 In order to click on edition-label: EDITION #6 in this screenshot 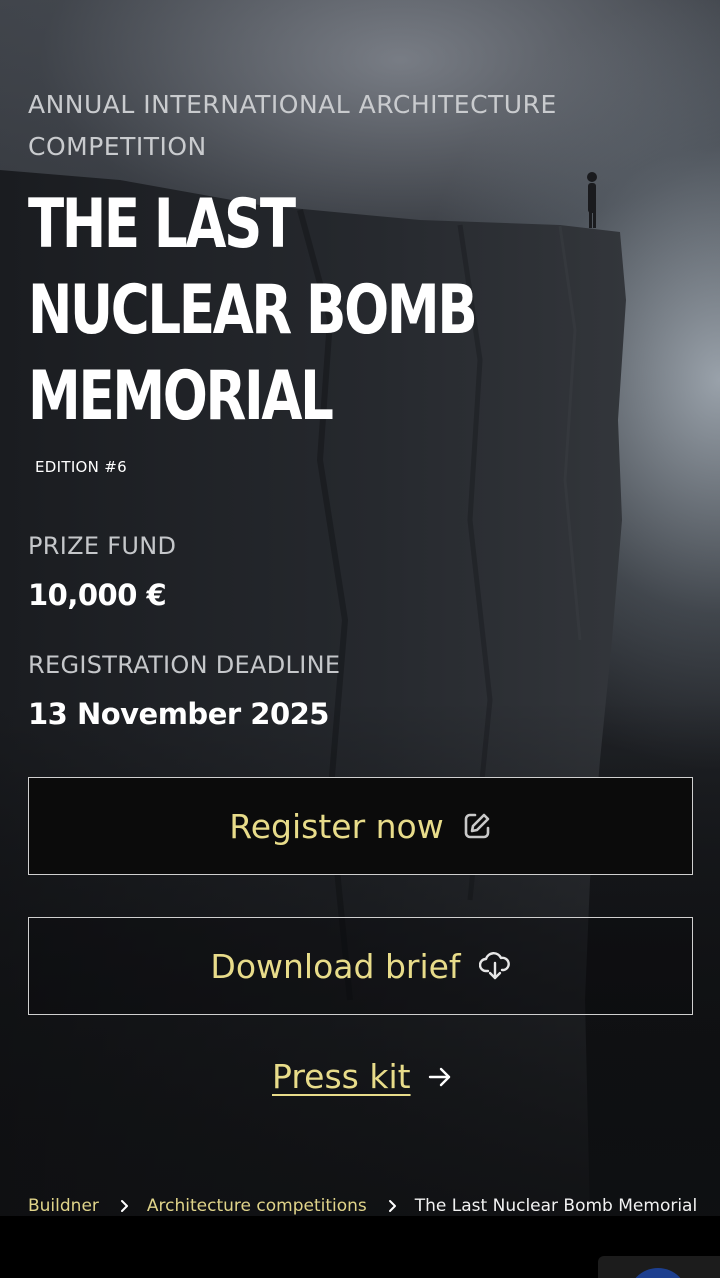, I will do `click(81, 467)`.